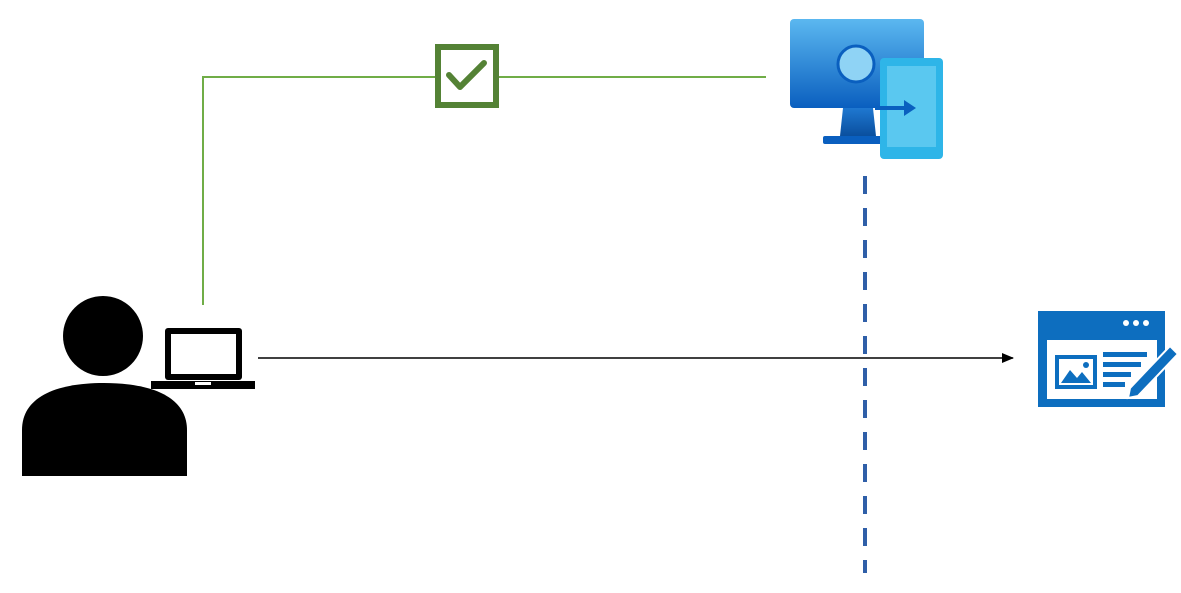 The height and width of the screenshot is (593, 1181). Describe the element at coordinates (467, 76) in the screenshot. I see `checkmark-icon` at that location.